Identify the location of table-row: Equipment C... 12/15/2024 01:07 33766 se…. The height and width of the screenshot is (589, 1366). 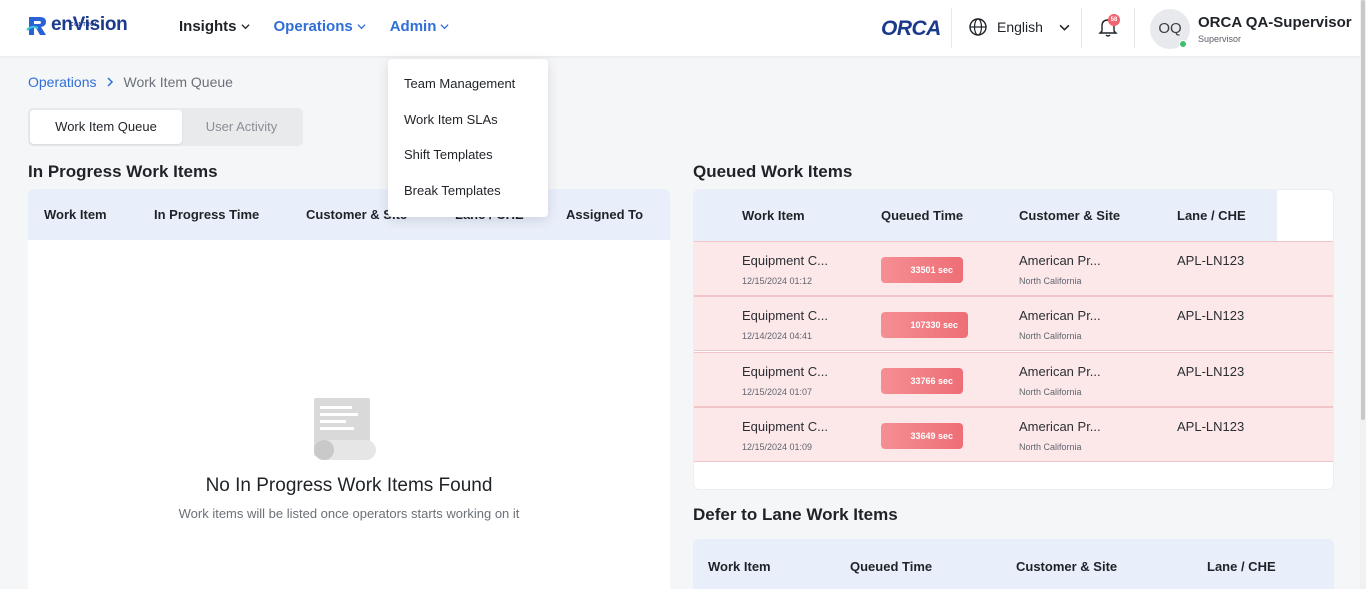
(1013, 379).